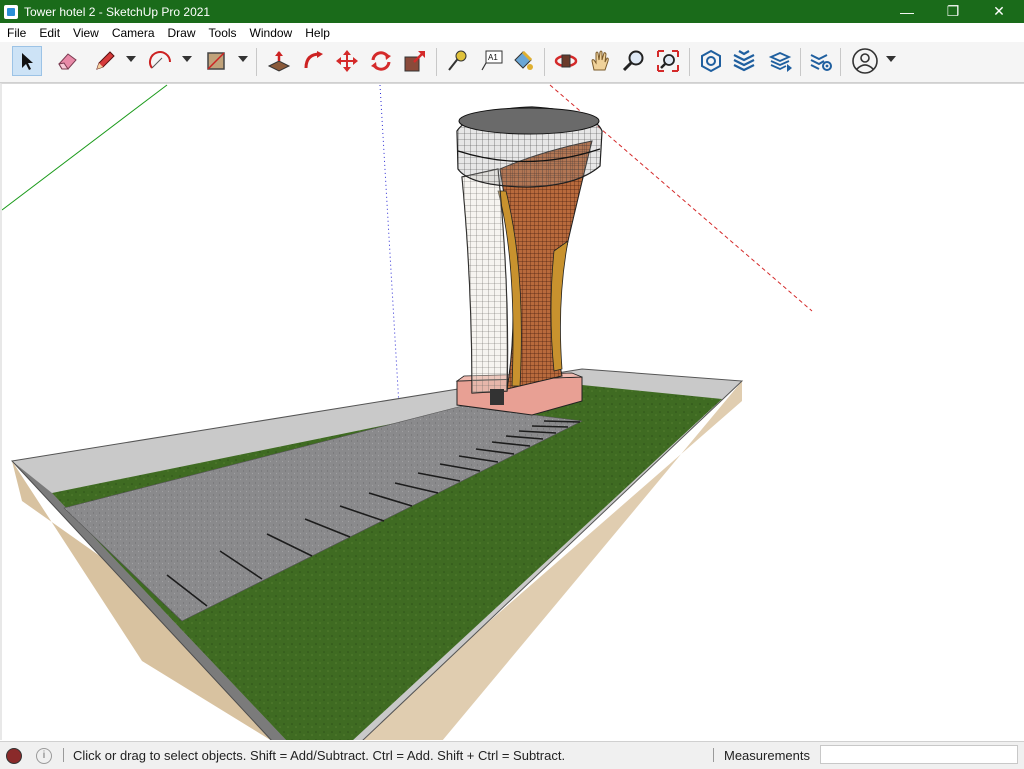 The image size is (1024, 769). Describe the element at coordinates (317, 33) in the screenshot. I see `menu-help: Help` at that location.